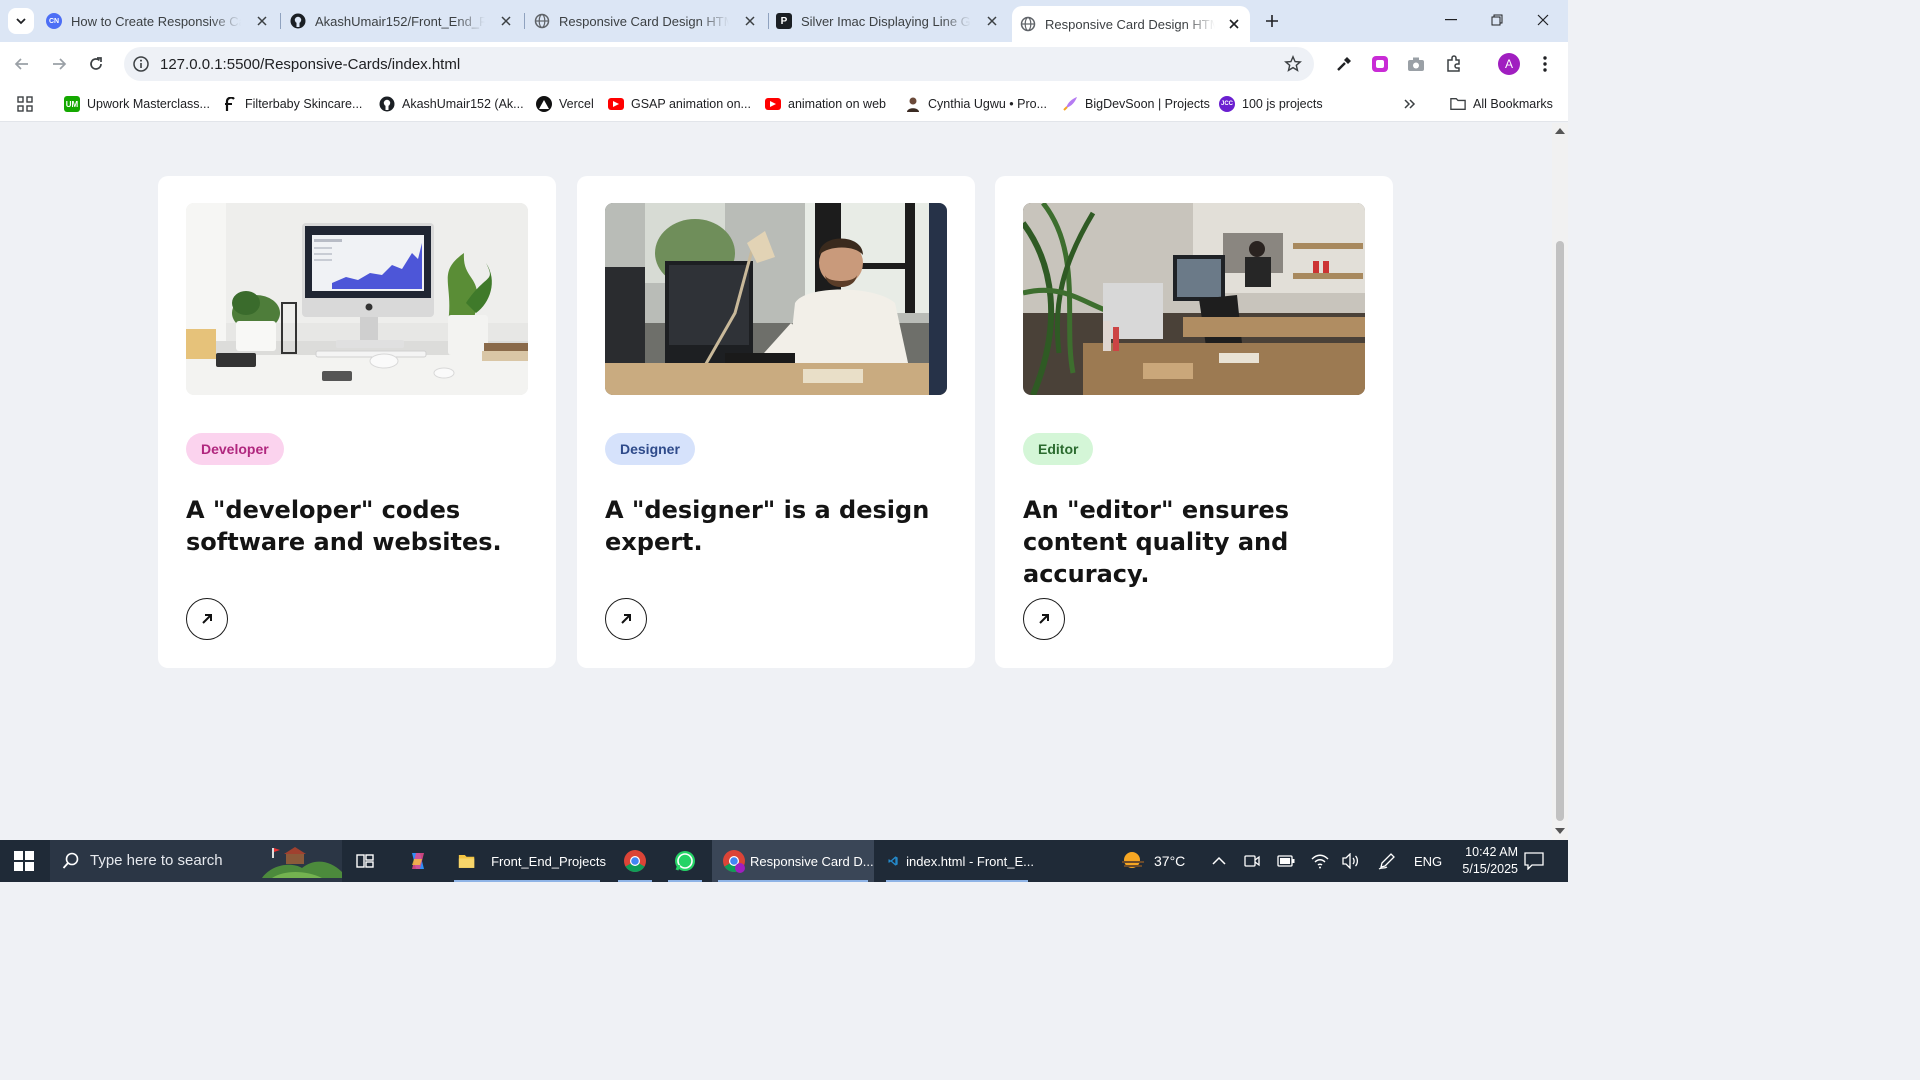 The image size is (1920, 1080). Describe the element at coordinates (59, 64) in the screenshot. I see `forward-button` at that location.